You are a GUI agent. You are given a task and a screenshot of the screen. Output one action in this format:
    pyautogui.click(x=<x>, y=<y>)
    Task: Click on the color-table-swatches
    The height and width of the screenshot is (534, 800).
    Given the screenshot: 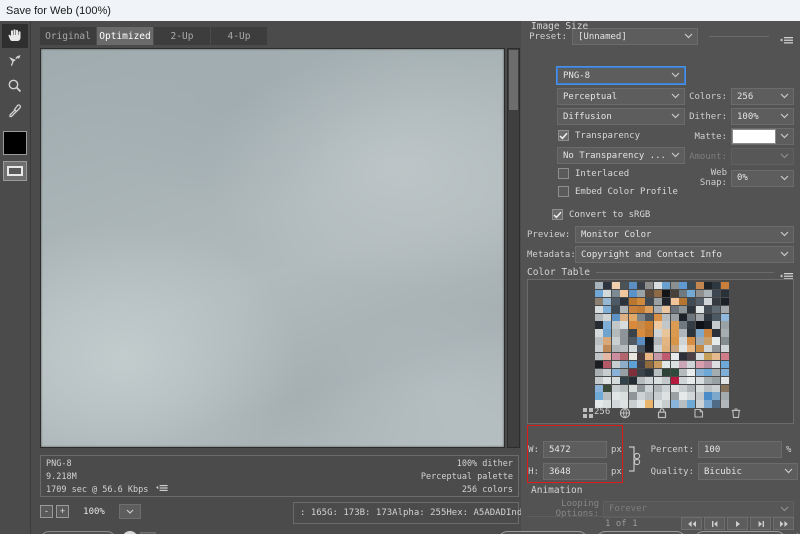 What is the action you would take?
    pyautogui.click(x=662, y=345)
    